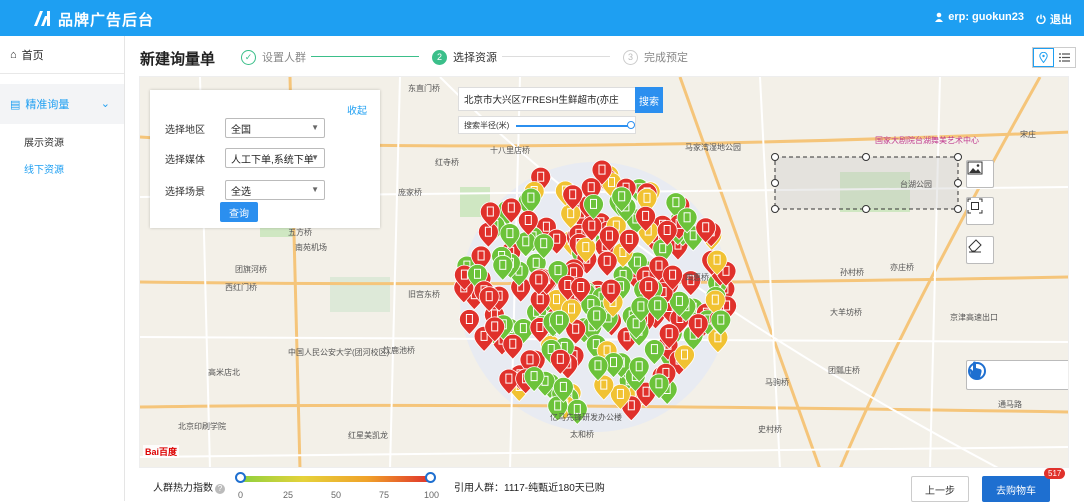 The width and height of the screenshot is (1084, 502). Describe the element at coordinates (986, 17) in the screenshot. I see `user-name: erp: guokun23` at that location.